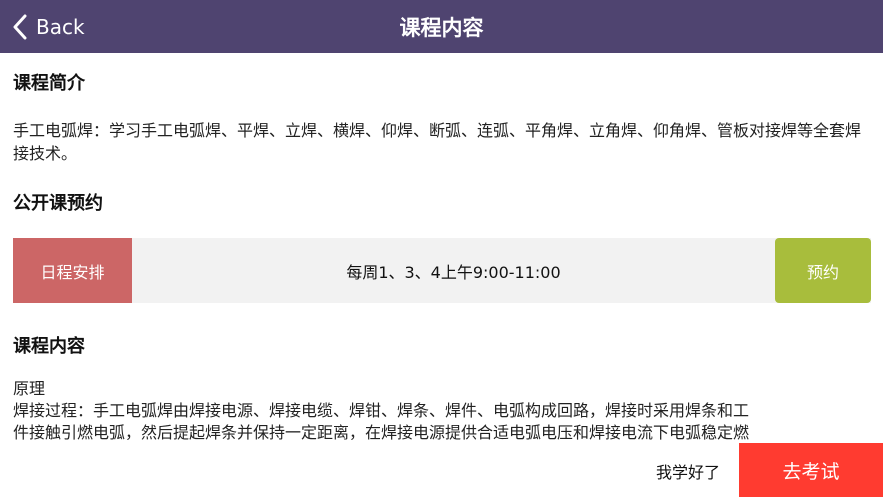 This screenshot has height=497, width=883. I want to click on chevron-left-icon, so click(20, 27).